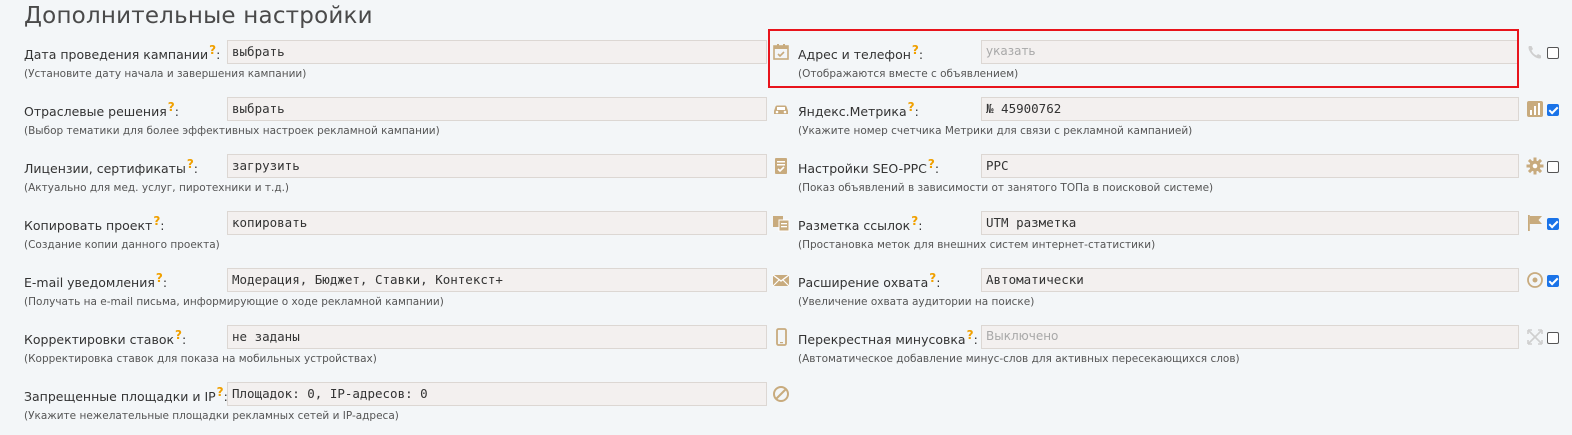 This screenshot has height=435, width=1572. I want to click on setting-value-field: № 45900762, so click(1250, 109).